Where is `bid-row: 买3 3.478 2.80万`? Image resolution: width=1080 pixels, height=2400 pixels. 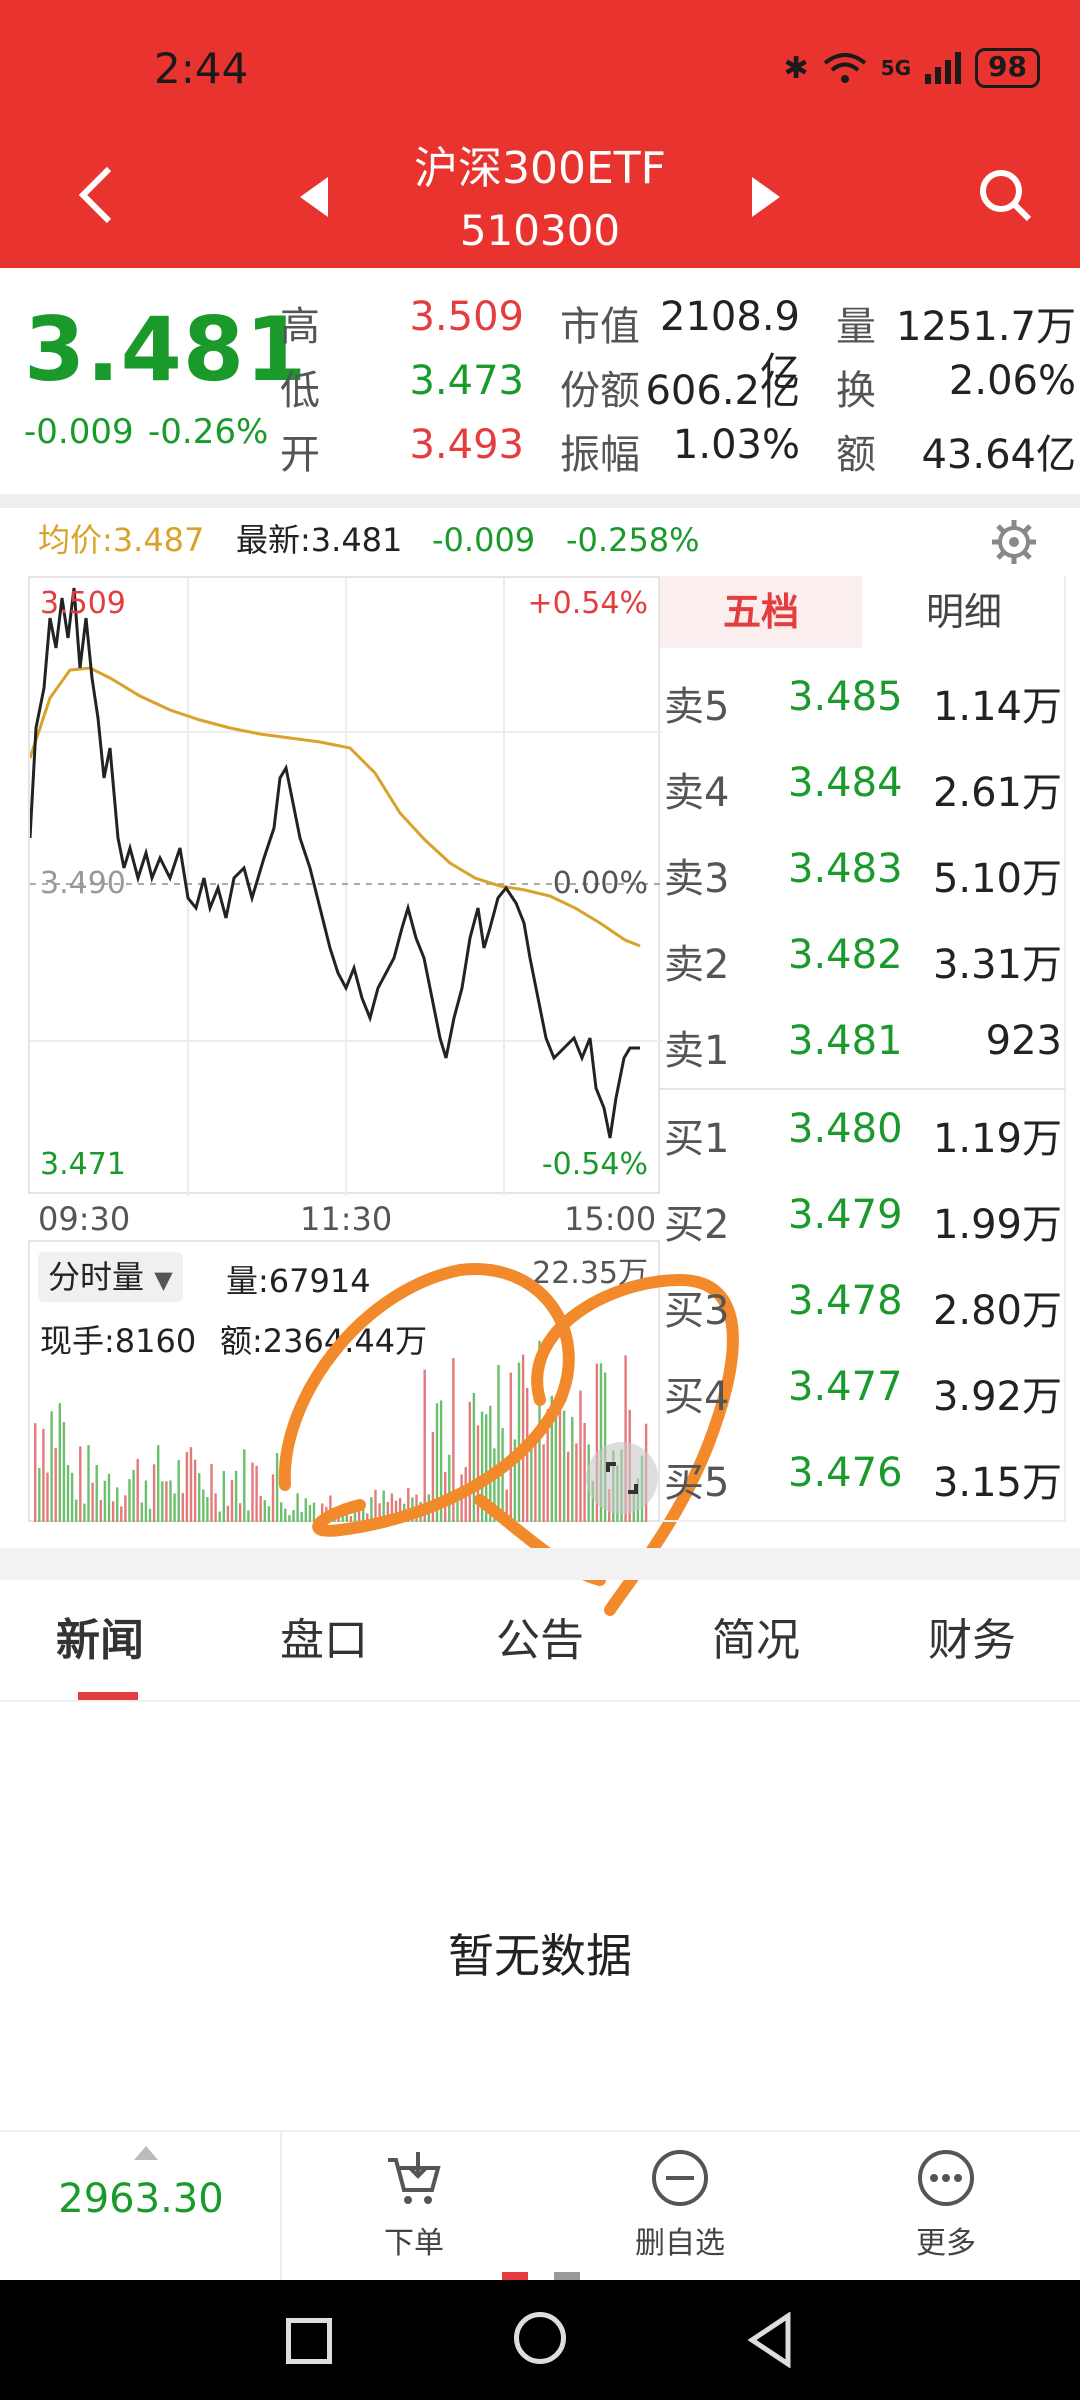 bid-row: 买3 3.478 2.80万 is located at coordinates (863, 1303).